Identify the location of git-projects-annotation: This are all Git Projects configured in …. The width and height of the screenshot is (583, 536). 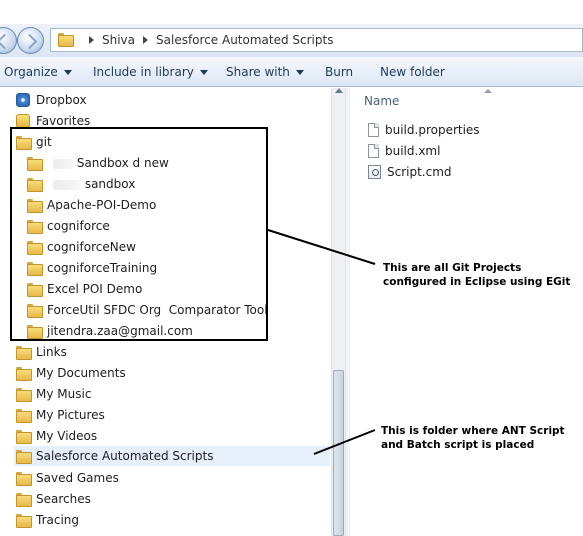
(477, 275).